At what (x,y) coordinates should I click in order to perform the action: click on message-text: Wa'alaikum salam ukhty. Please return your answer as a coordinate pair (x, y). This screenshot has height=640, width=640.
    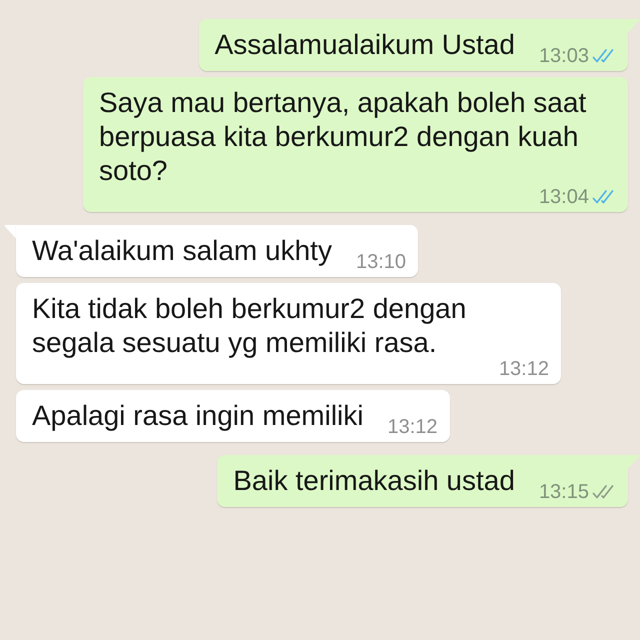
    Looking at the image, I should click on (182, 250).